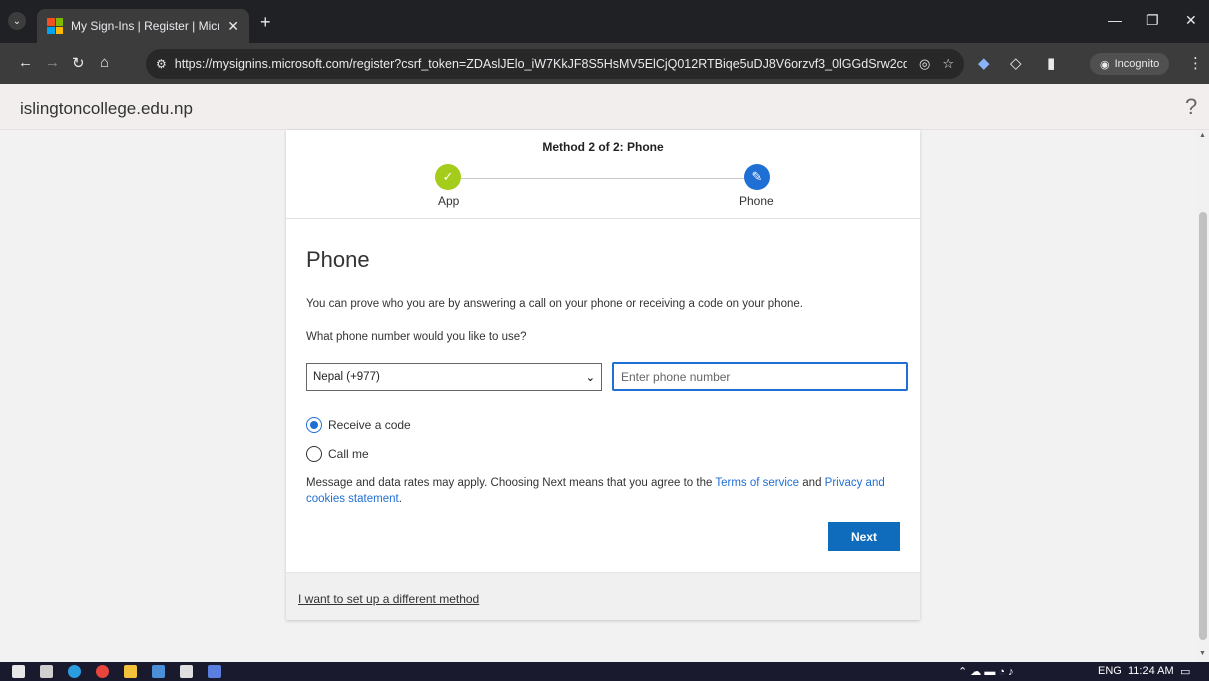 The width and height of the screenshot is (1209, 681). Describe the element at coordinates (454, 377) in the screenshot. I see `country-code-select: Nepal (+977) ⌄` at that location.